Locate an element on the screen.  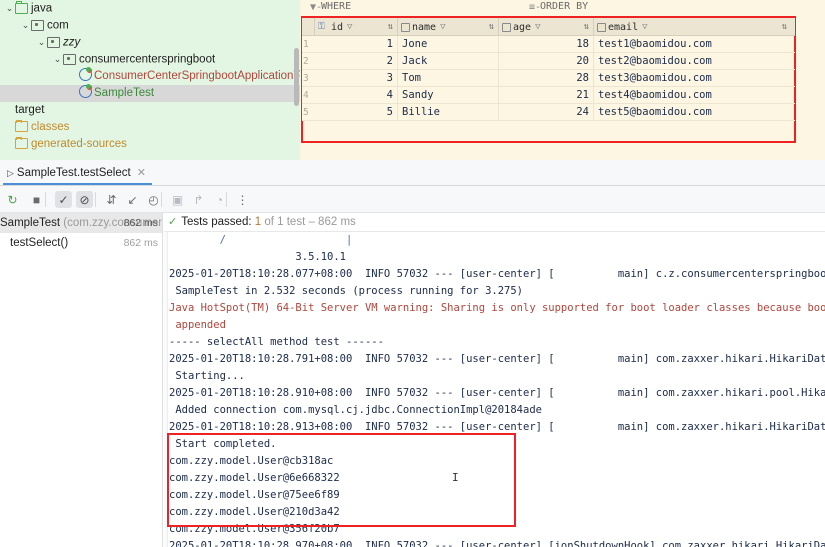
tree-item-label: zzy is located at coordinates (72, 42).